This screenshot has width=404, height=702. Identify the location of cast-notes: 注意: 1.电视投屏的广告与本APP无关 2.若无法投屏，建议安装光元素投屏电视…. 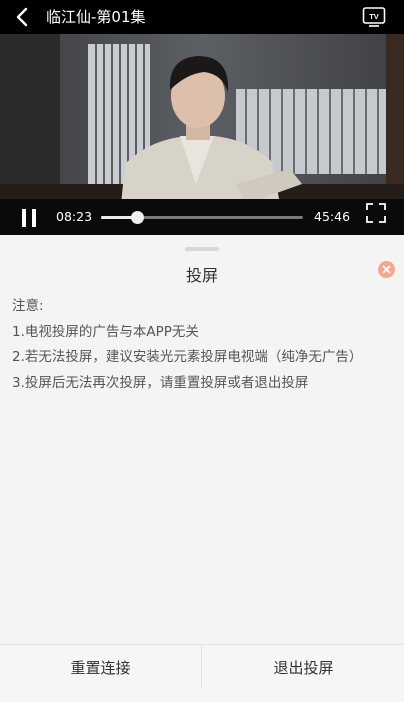
(187, 345).